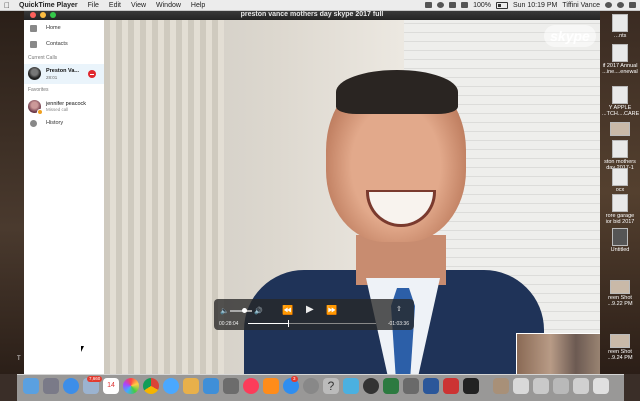  What do you see at coordinates (620, 293) in the screenshot?
I see `desktop-file: reen Shot ...9.22 PM` at bounding box center [620, 293].